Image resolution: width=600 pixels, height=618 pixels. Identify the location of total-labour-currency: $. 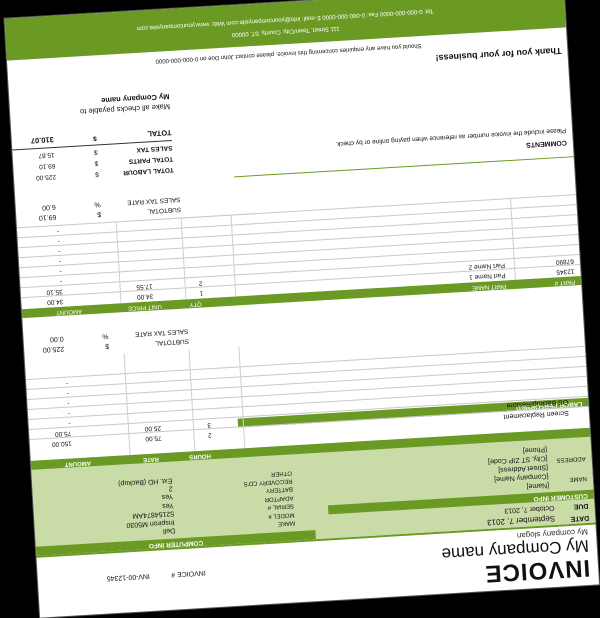
(97, 174).